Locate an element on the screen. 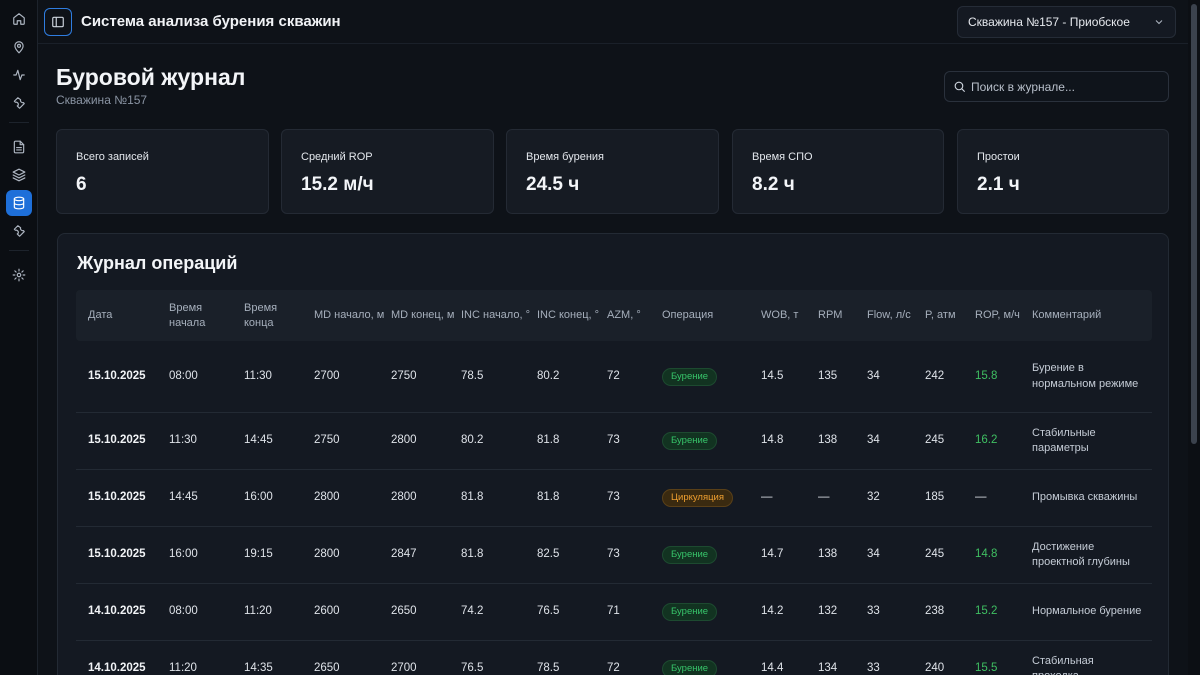 Image resolution: width=1200 pixels, height=675 pixels. column-header-wob: WOB, т is located at coordinates (787, 315).